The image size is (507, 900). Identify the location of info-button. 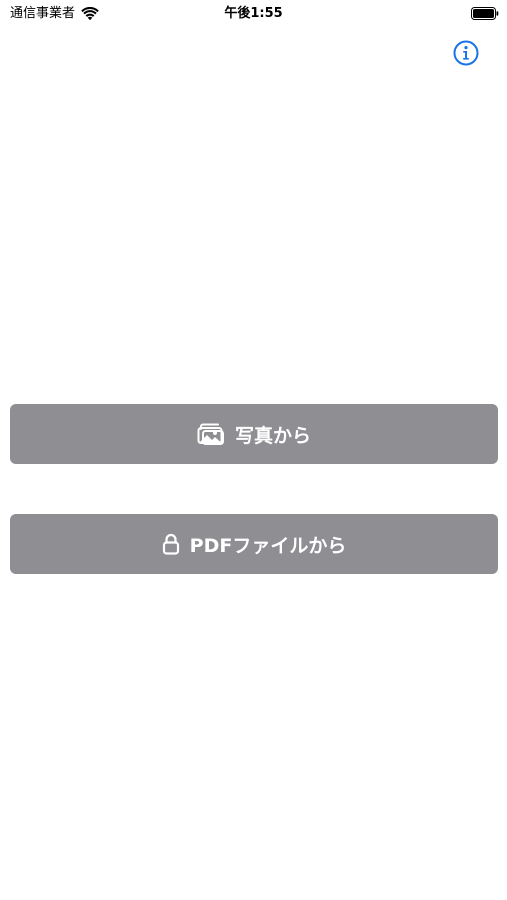
(466, 53).